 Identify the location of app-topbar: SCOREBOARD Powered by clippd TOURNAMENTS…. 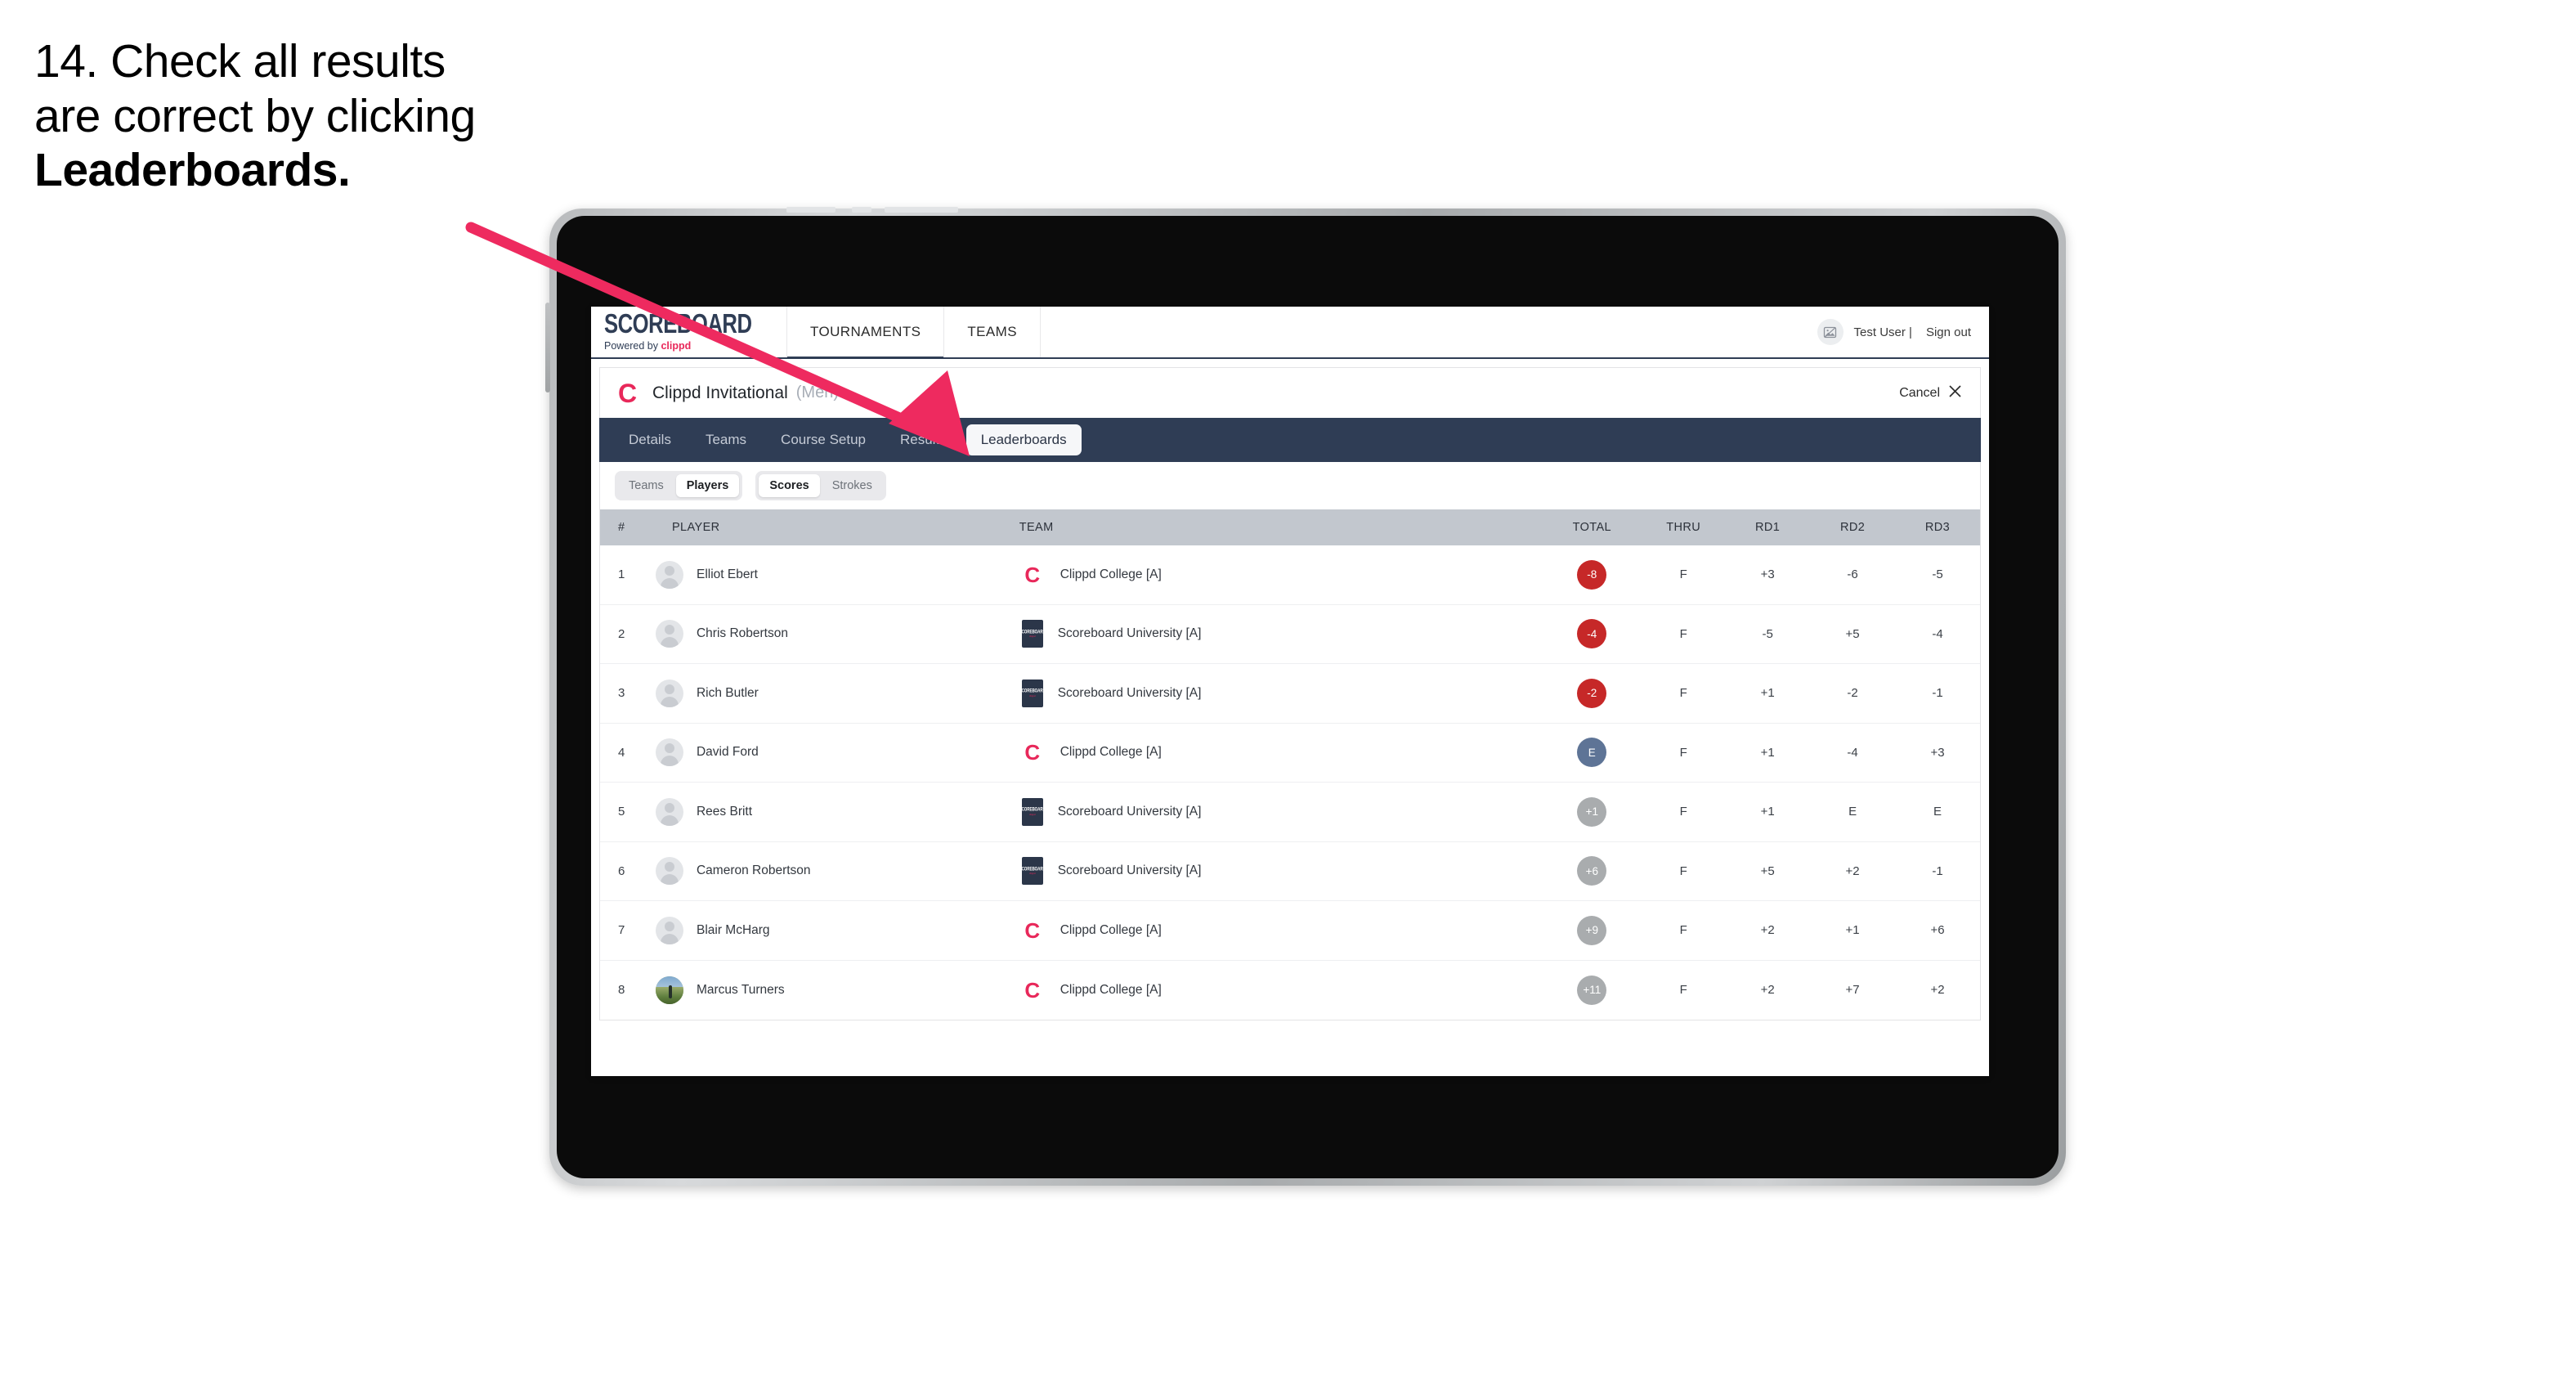
(1290, 333).